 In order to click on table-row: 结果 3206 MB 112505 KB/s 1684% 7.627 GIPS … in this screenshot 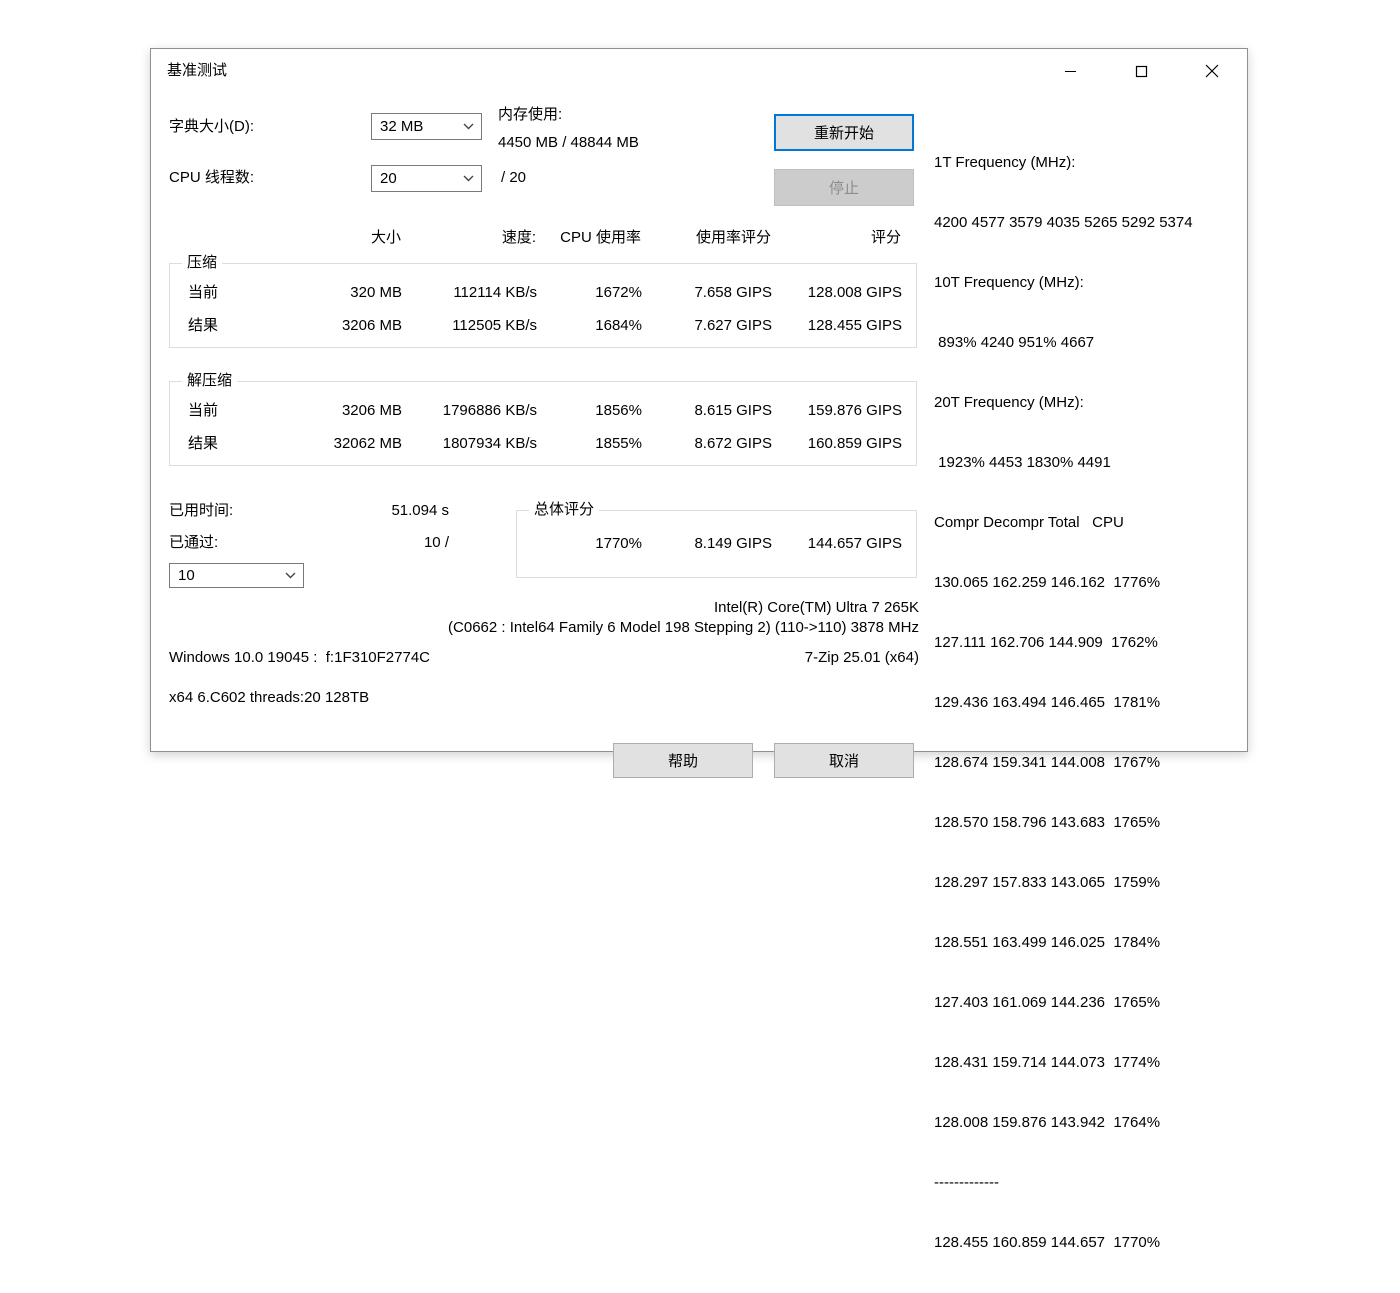, I will do `click(543, 325)`.